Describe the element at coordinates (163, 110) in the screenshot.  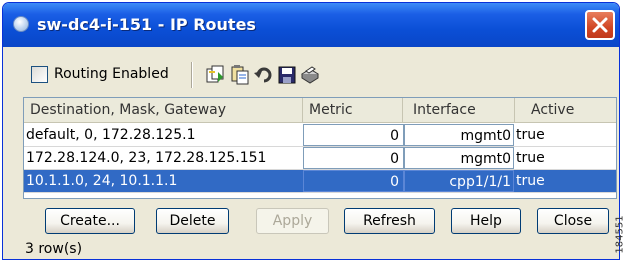
I see `column-header-destination: Destination, Mask, Gateway` at that location.